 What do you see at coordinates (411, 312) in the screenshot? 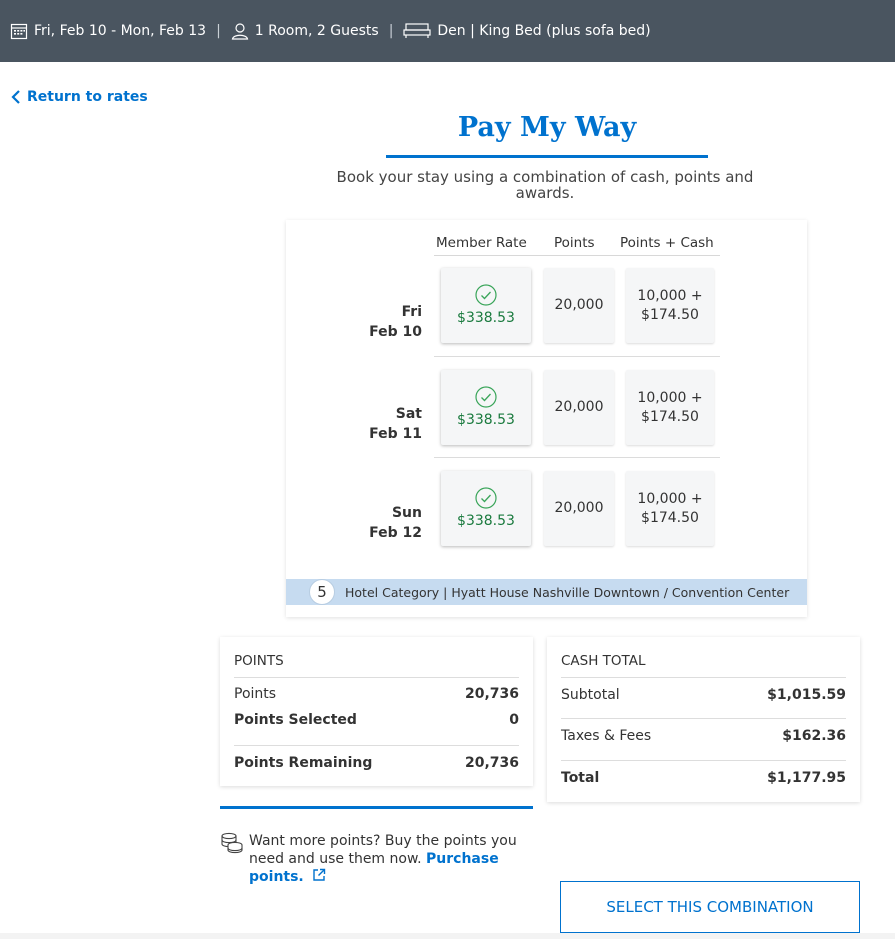
I see `night-day: Fri` at bounding box center [411, 312].